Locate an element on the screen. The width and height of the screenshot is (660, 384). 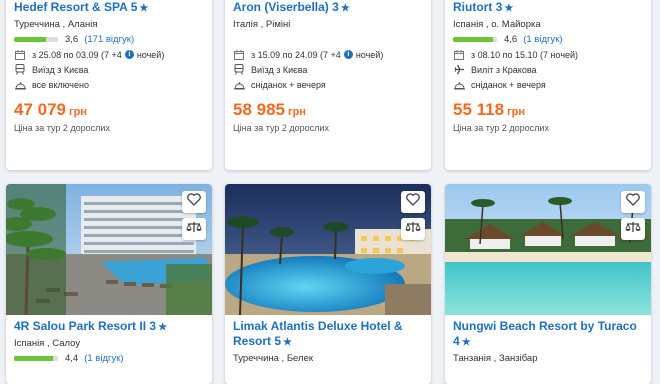
hotel-title: Hedef Resort & SPA 5 ★ is located at coordinates (109, 8).